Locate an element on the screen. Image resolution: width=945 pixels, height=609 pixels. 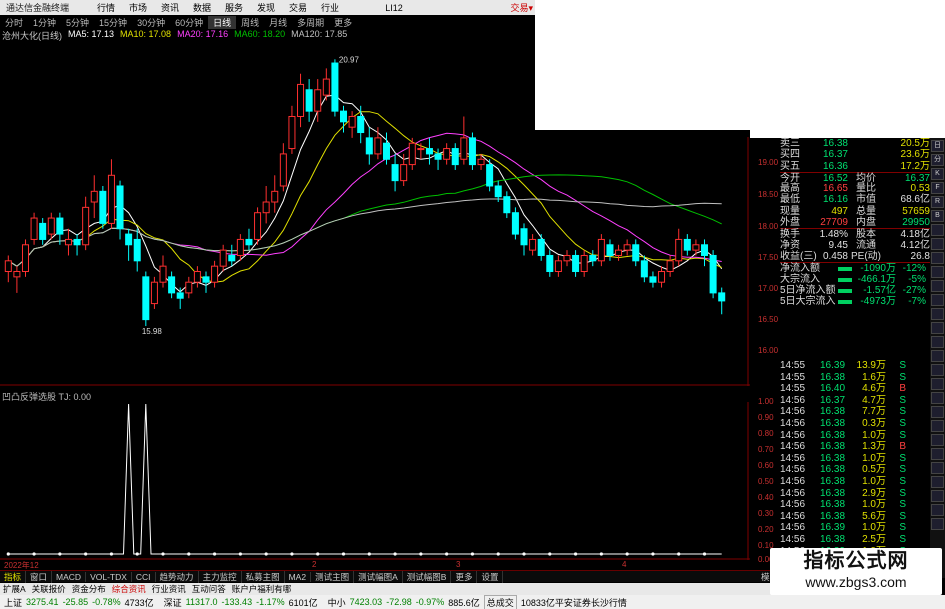
indicator-tab: CCI is located at coordinates (144, 576).